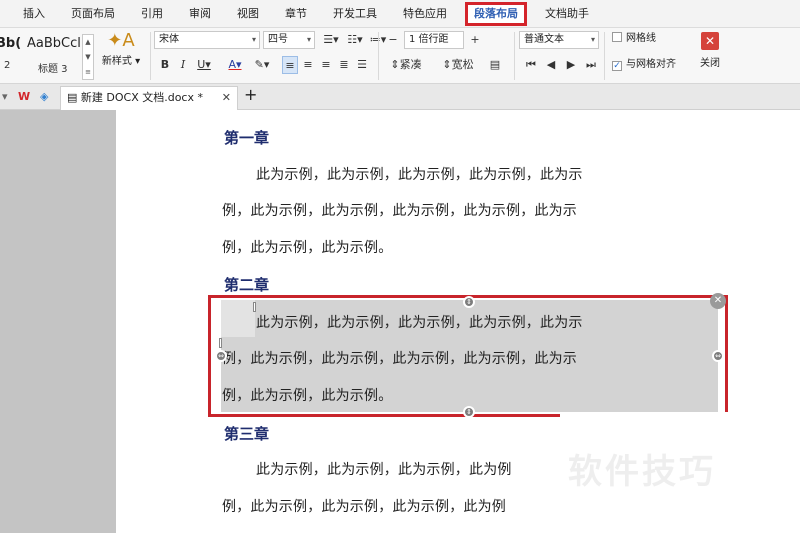 The height and width of the screenshot is (533, 800). I want to click on tab-special-apps: 特色应用, so click(425, 14).